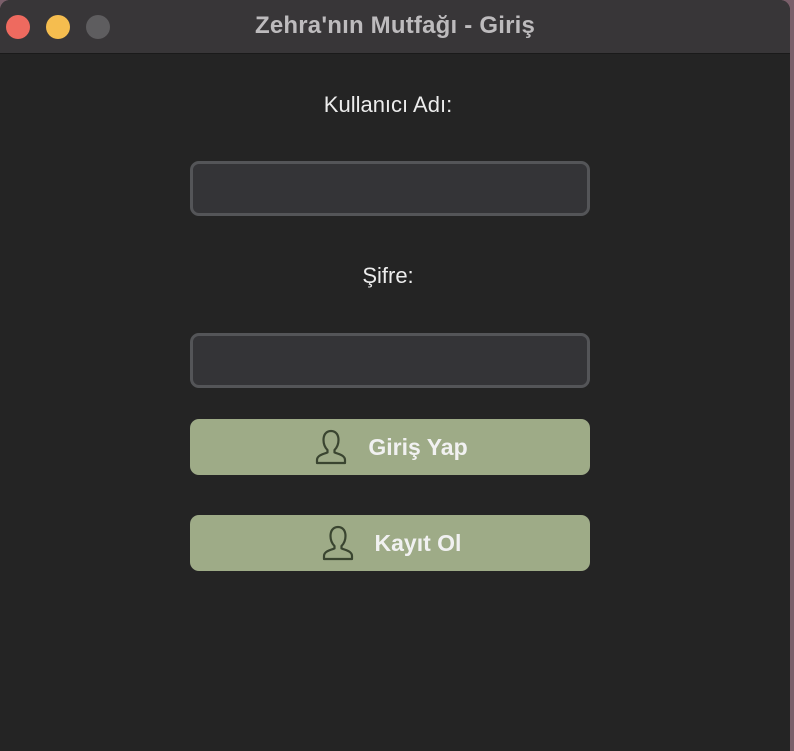  I want to click on password-input, so click(390, 360).